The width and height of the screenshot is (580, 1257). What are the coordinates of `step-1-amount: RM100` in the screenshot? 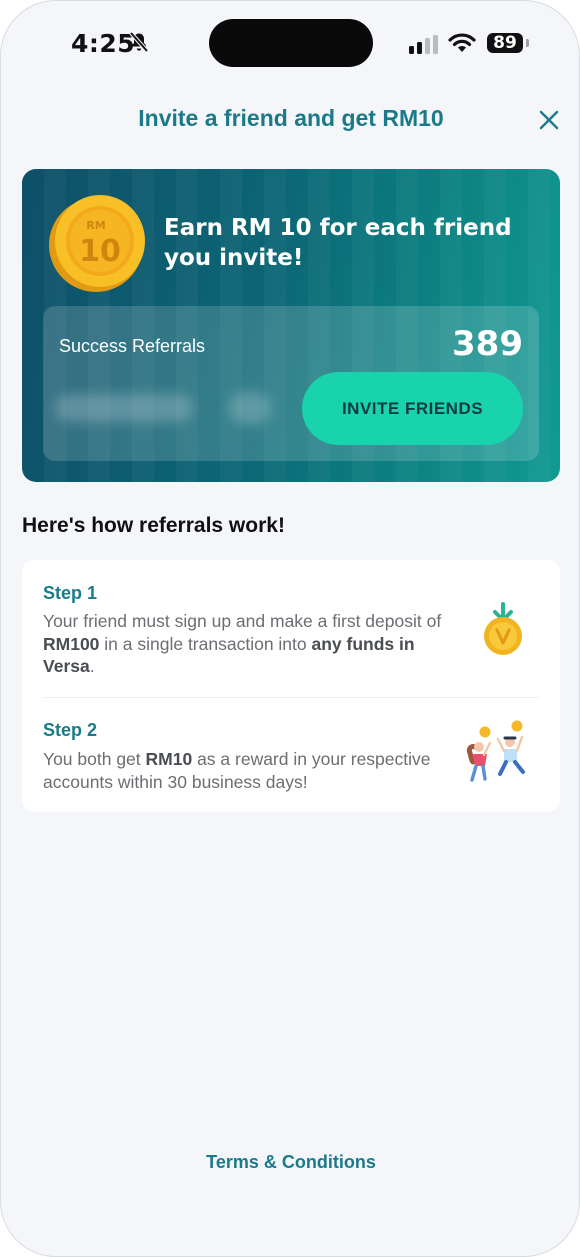 It's located at (71, 643).